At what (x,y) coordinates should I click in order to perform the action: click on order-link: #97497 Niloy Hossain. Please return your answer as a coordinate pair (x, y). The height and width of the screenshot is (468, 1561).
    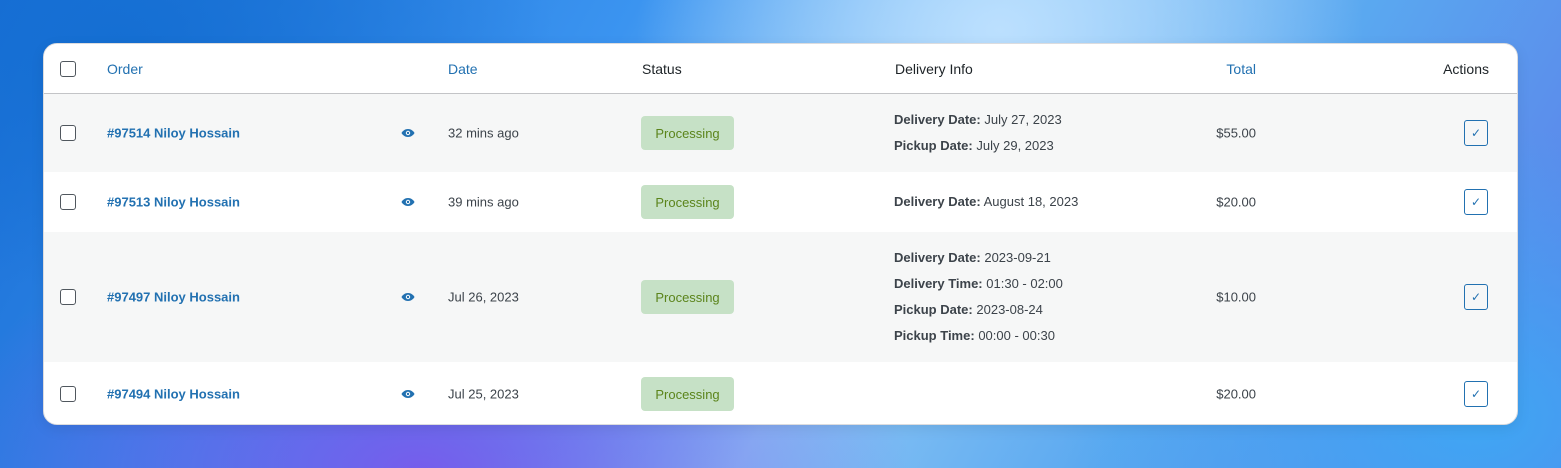
    Looking at the image, I should click on (173, 297).